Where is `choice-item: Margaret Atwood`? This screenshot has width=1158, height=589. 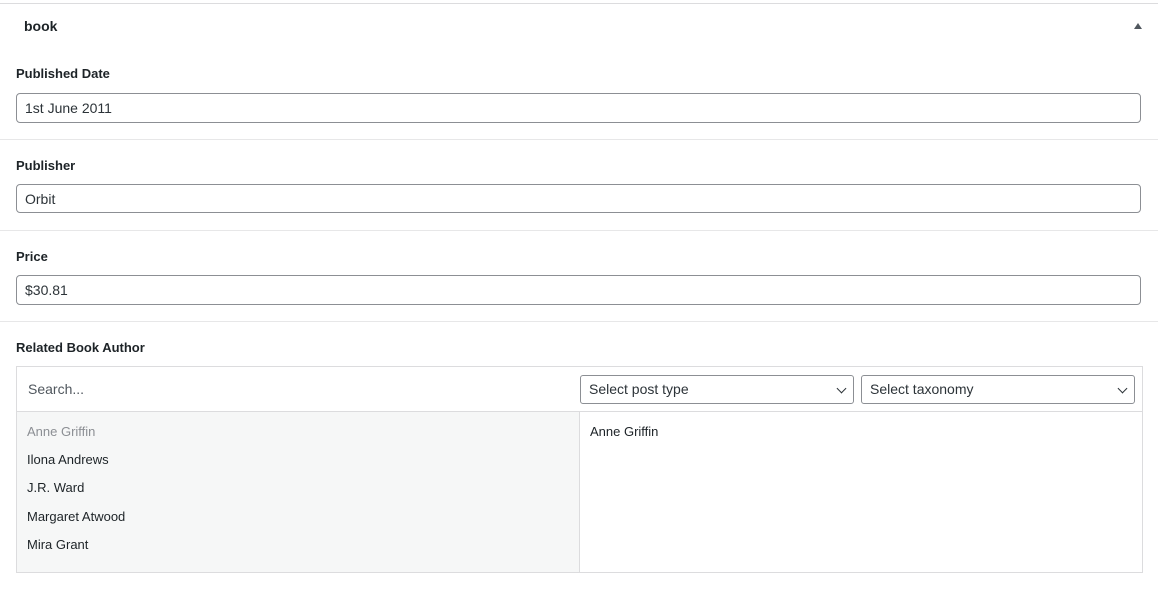
choice-item: Margaret Atwood is located at coordinates (76, 516).